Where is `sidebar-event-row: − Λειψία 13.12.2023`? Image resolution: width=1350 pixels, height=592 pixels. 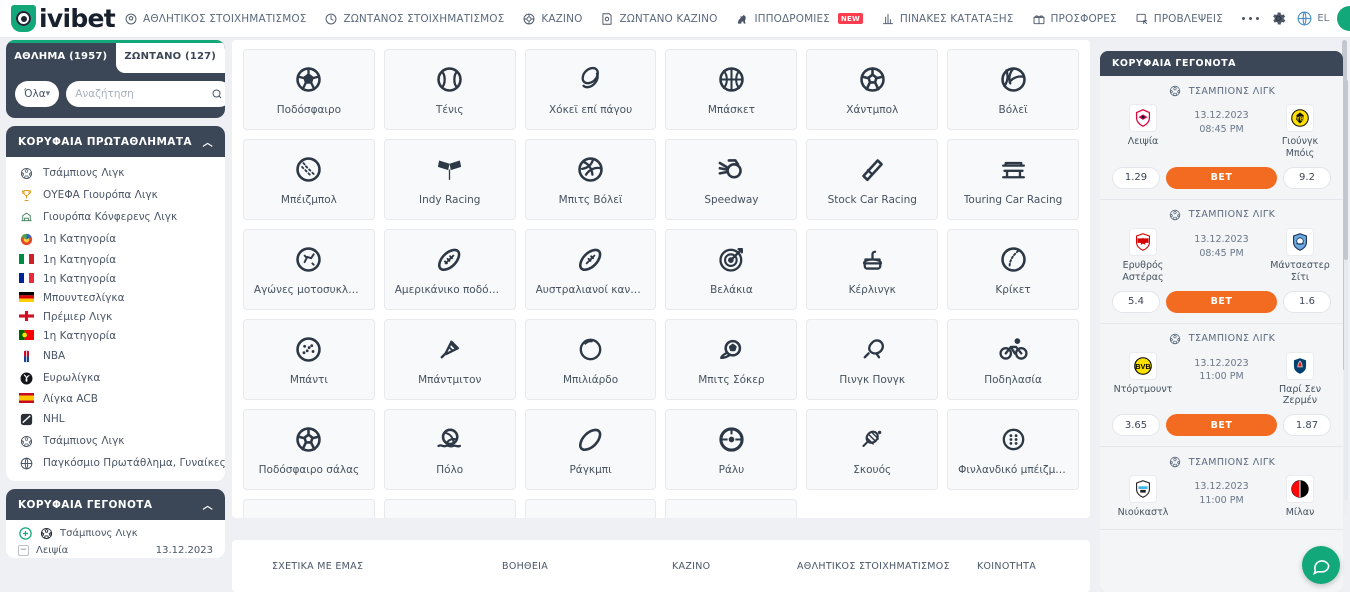
sidebar-event-row: − Λειψία 13.12.2023 is located at coordinates (115, 550).